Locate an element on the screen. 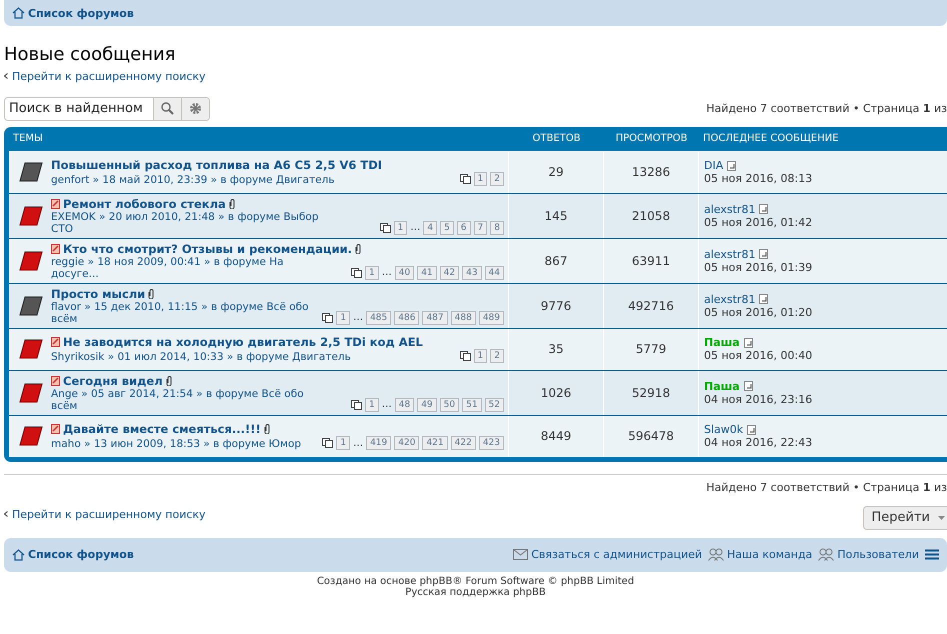 The height and width of the screenshot is (634, 947). topic-meta: EXEMOK » 20 июл 2010, 21:48 » в форуме Выбор СТО is located at coordinates (185, 222).